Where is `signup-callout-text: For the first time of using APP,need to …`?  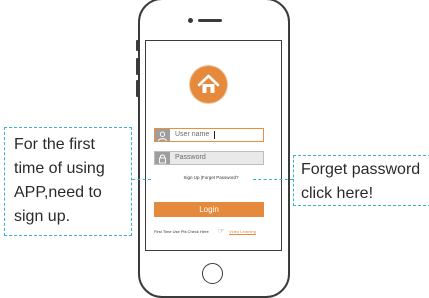
signup-callout-text: For the first time of using APP,need to … is located at coordinates (59, 181).